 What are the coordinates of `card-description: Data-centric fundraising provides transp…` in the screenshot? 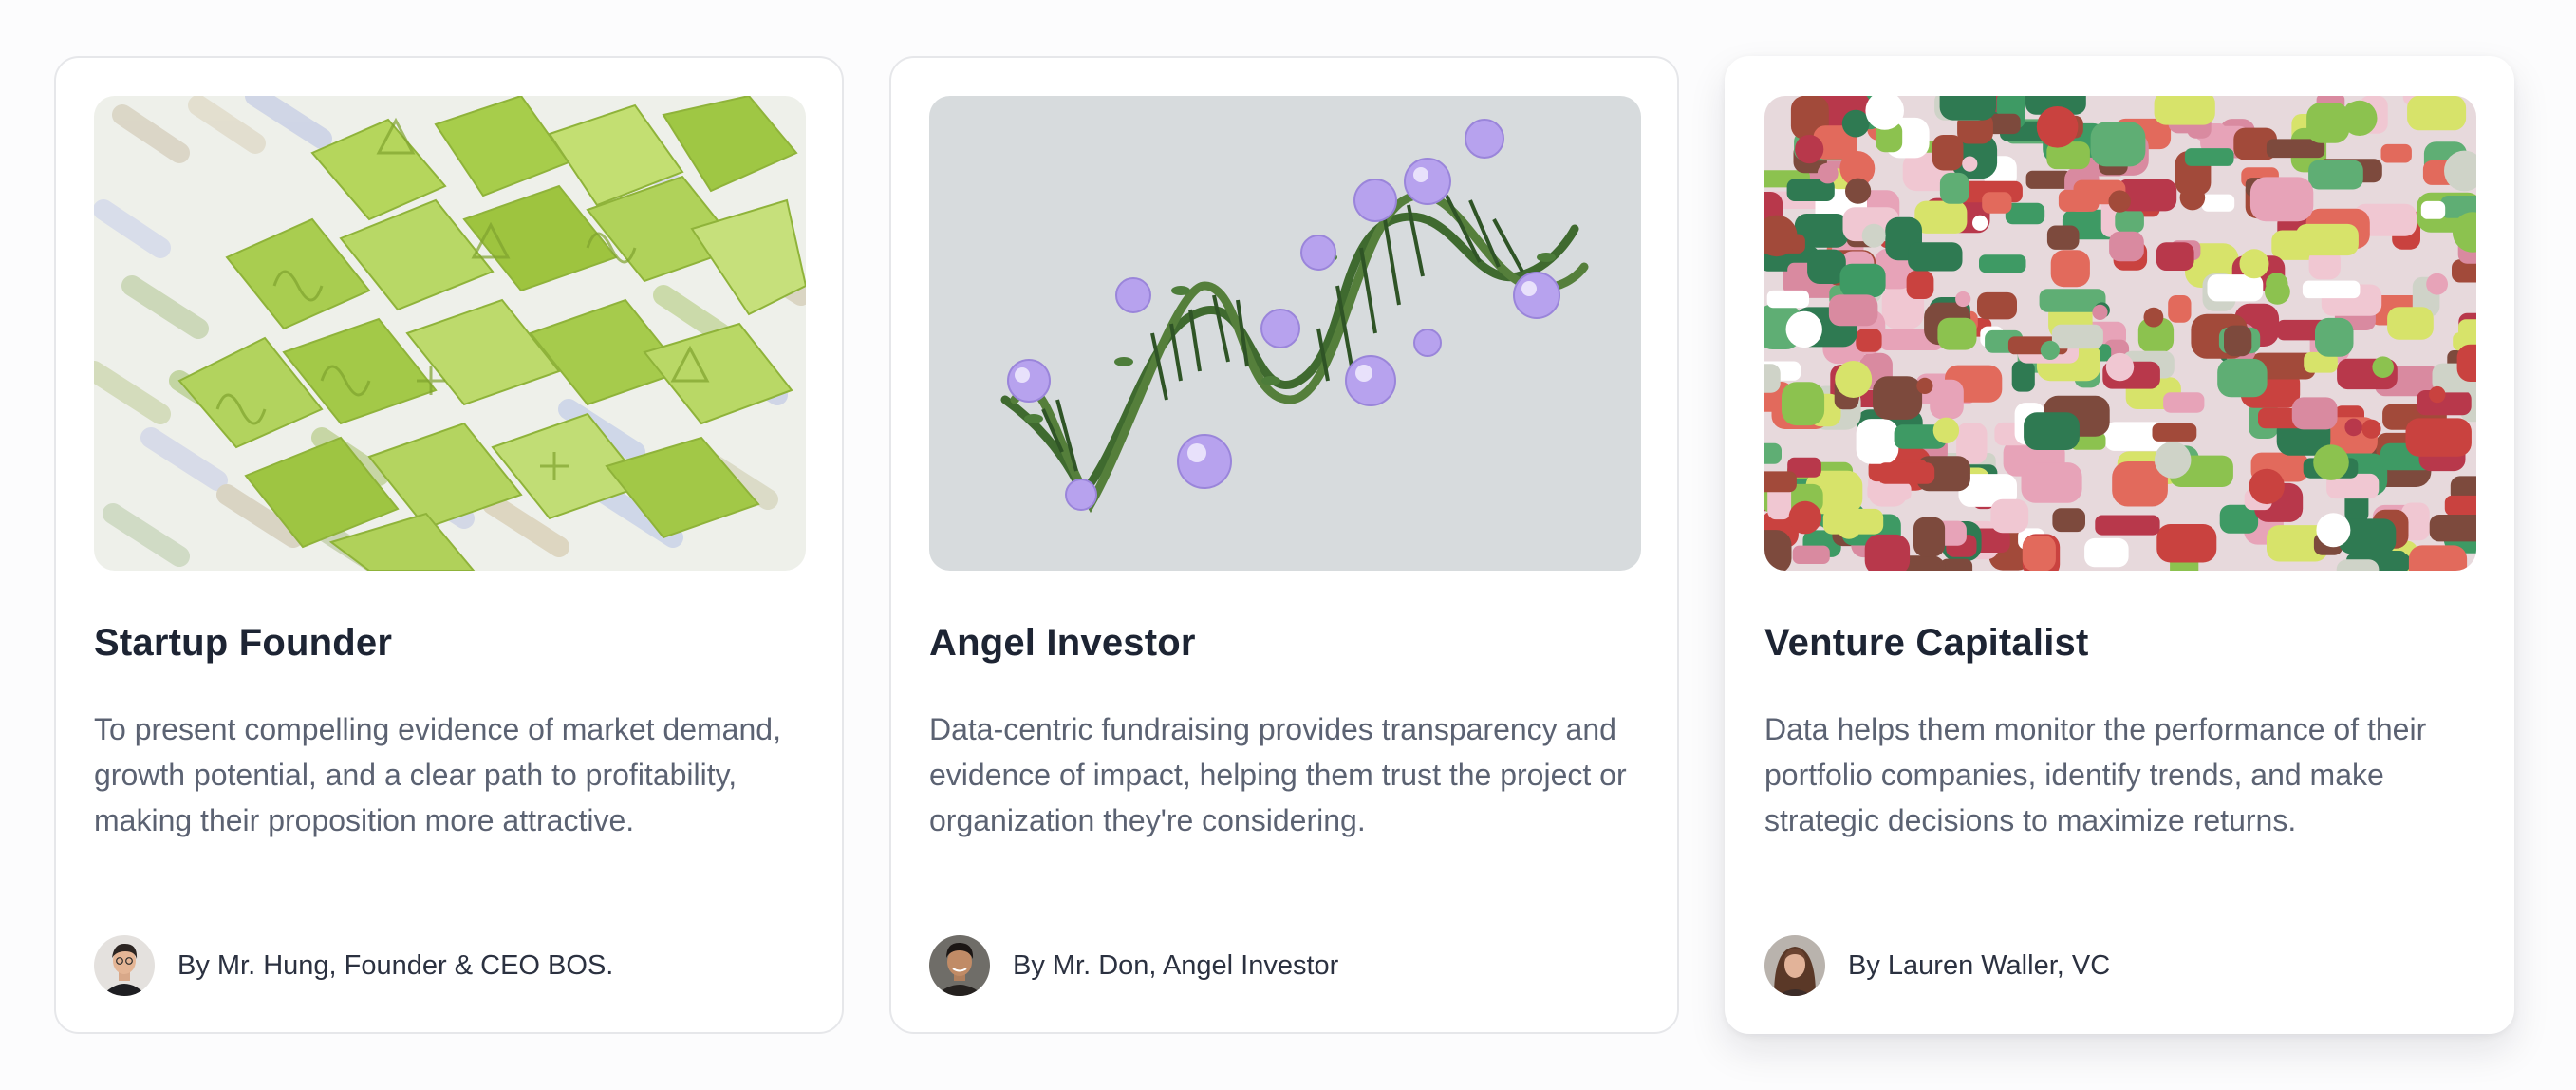 It's located at (1278, 774).